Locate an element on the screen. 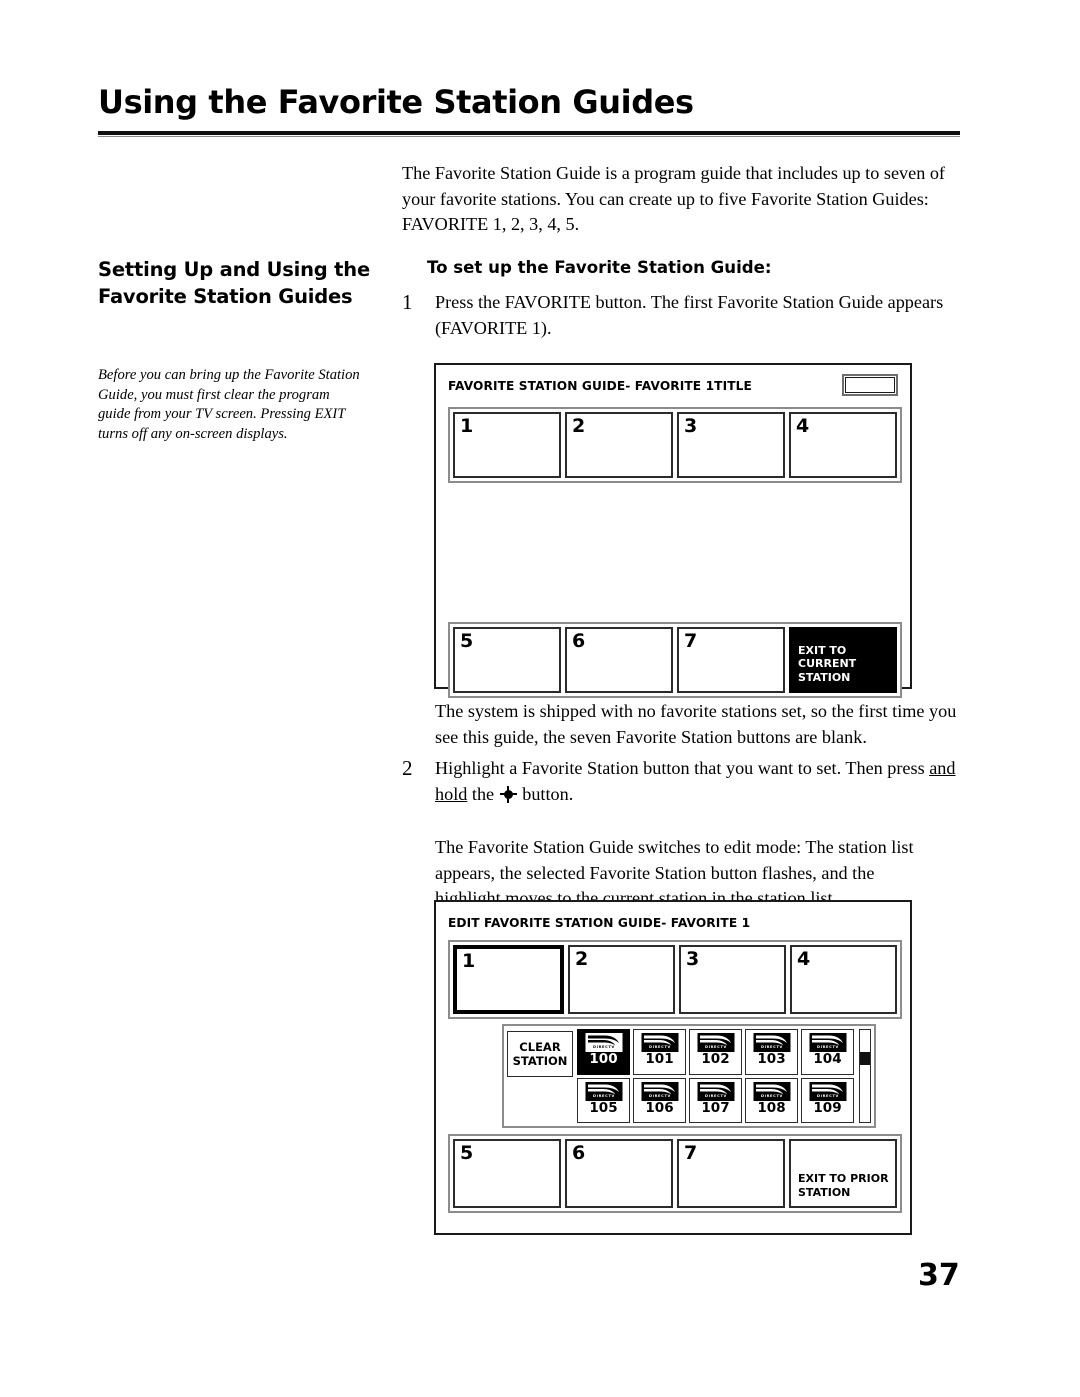  exit-button-label: EXIT TO PRIOR STATION is located at coordinates (843, 1185).